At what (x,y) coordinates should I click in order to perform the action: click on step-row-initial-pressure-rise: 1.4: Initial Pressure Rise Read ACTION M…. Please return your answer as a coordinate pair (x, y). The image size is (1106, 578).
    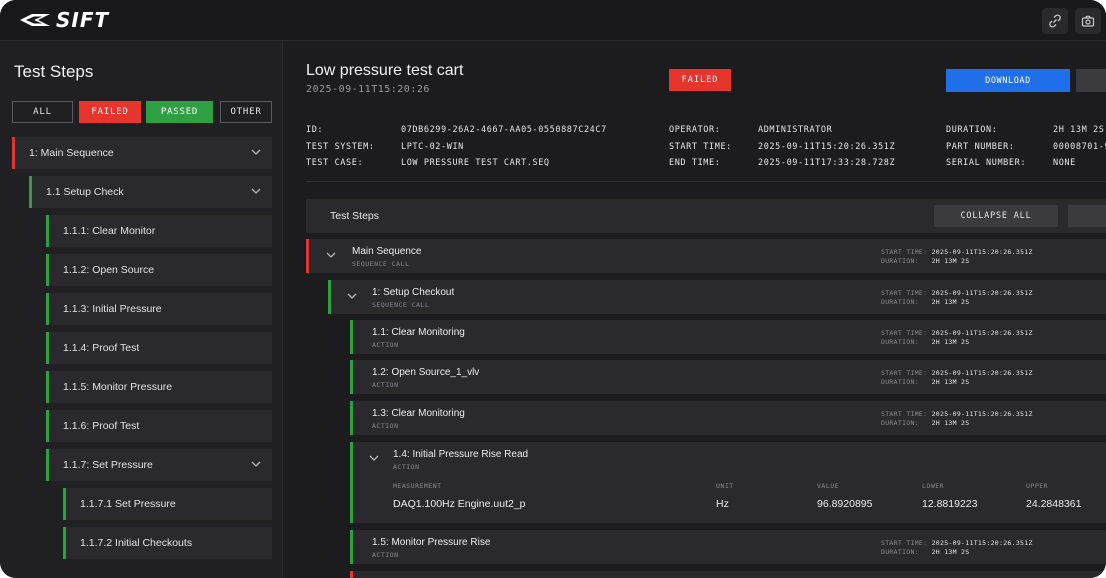
    Looking at the image, I should click on (728, 482).